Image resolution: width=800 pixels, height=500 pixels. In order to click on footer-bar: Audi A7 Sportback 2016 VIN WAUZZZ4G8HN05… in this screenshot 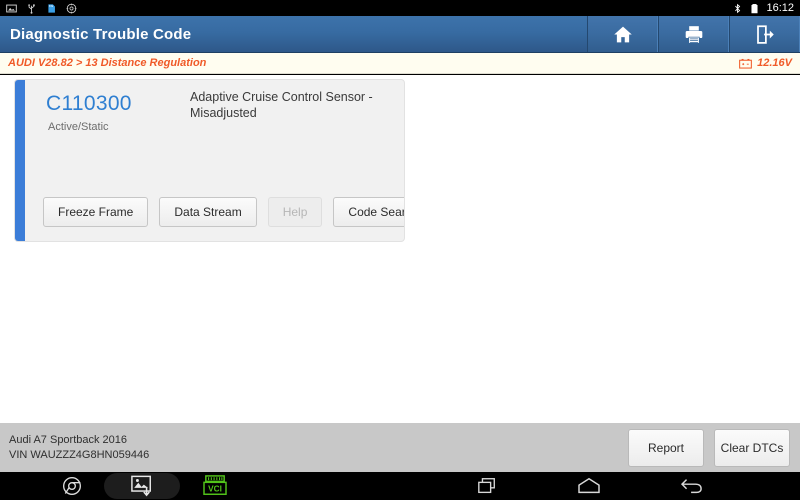, I will do `click(400, 447)`.